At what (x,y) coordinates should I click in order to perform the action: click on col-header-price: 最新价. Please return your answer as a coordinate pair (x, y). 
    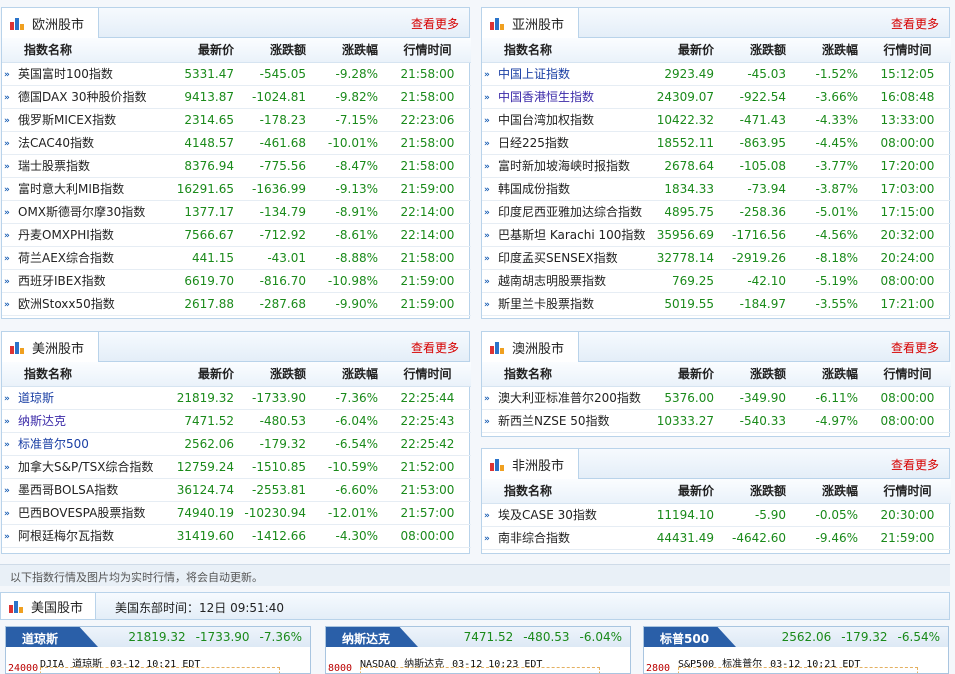
    Looking at the image, I should click on (686, 50).